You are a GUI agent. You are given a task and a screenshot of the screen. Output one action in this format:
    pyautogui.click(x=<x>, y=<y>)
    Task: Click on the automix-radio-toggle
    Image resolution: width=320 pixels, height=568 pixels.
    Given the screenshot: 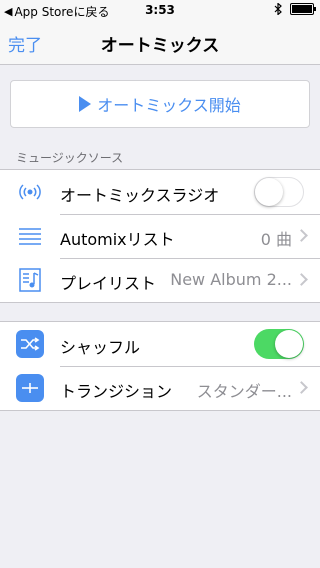 What is the action you would take?
    pyautogui.click(x=279, y=192)
    